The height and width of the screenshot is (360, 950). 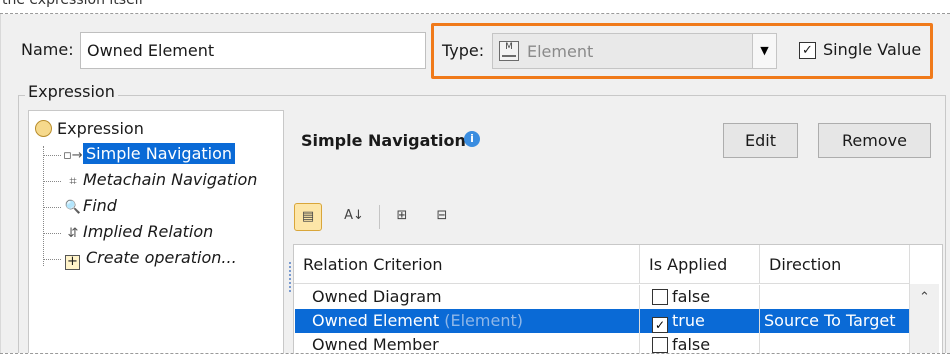 I want to click on expression-group-label: Expression, so click(x=71, y=91).